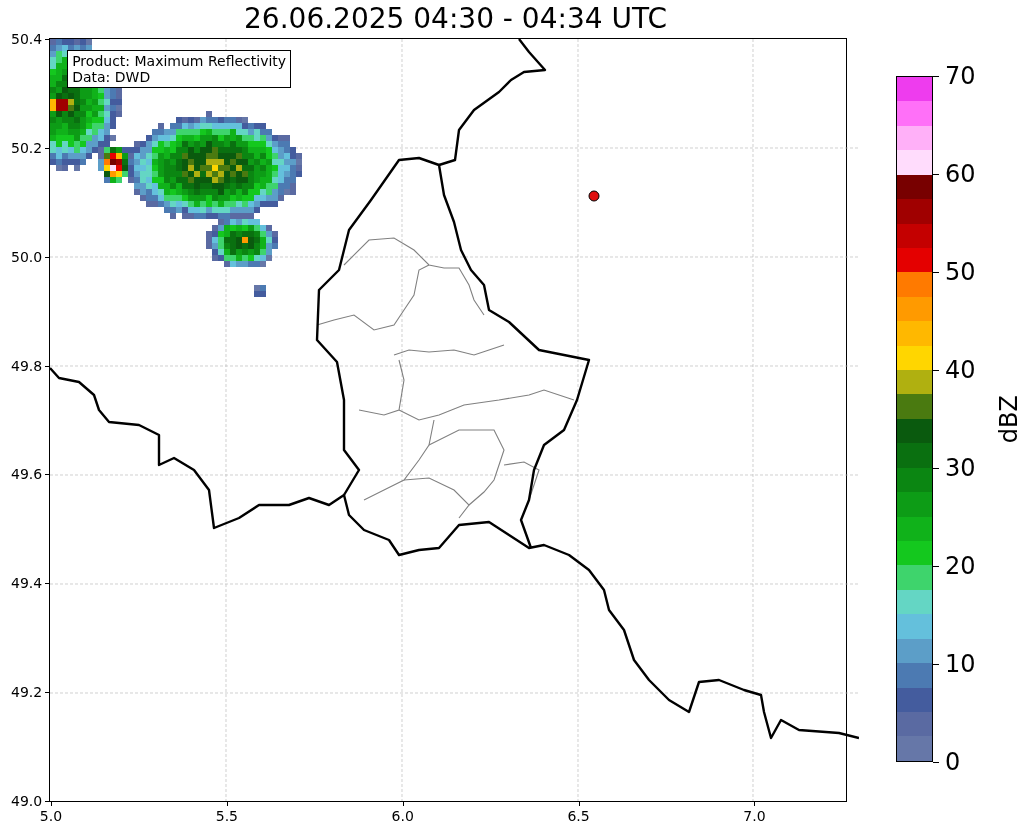 The image size is (1023, 834). What do you see at coordinates (960, 174) in the screenshot?
I see `tick-label: 60` at bounding box center [960, 174].